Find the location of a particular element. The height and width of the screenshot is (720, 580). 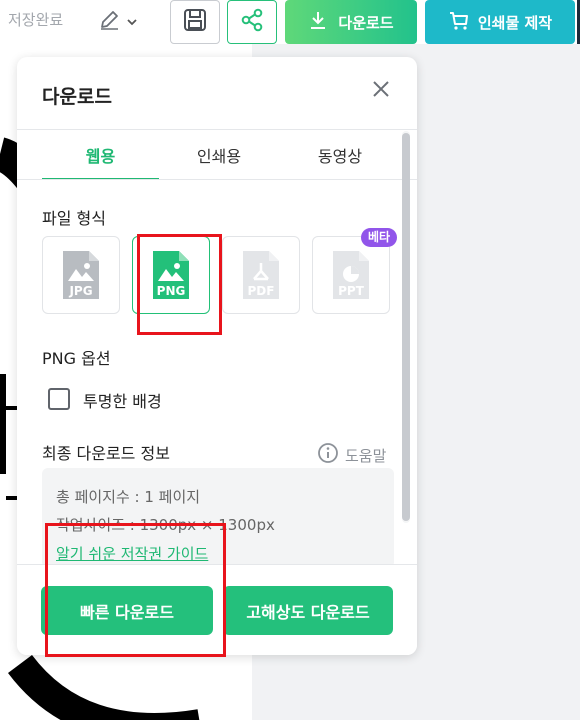

high-resolution-download-button: 고해상도 다운로드 is located at coordinates (308, 610).